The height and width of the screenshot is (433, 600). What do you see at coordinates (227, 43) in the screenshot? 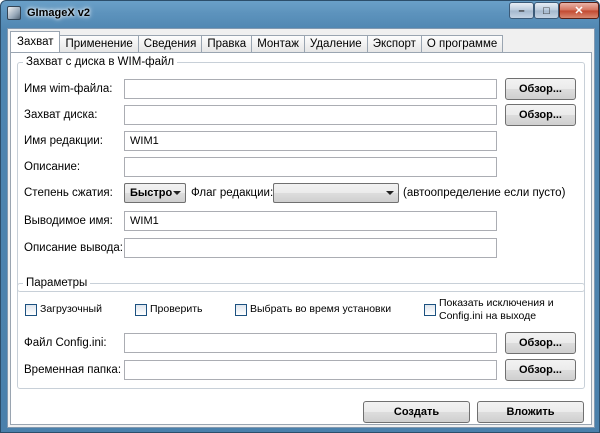
I see `tab-edit: Правка` at bounding box center [227, 43].